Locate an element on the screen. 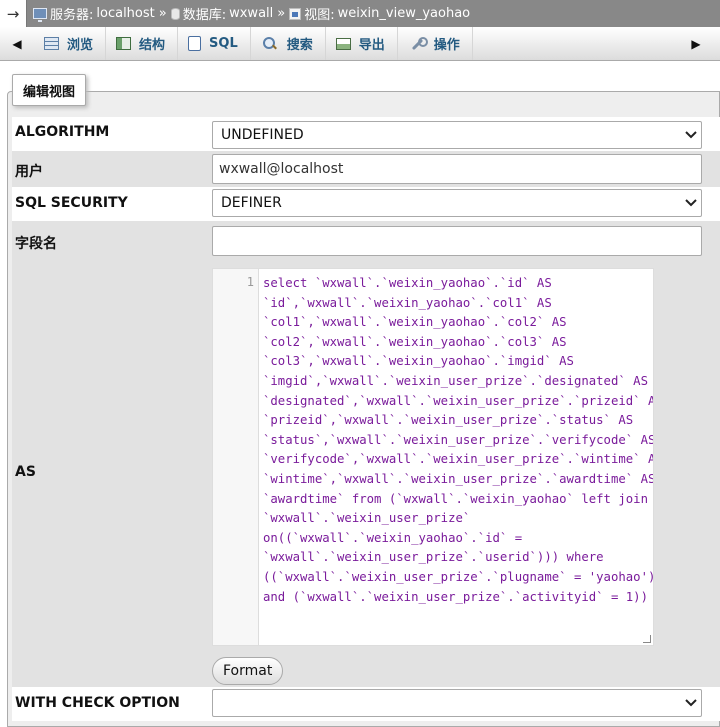  tab-structure: 结构 is located at coordinates (142, 43).